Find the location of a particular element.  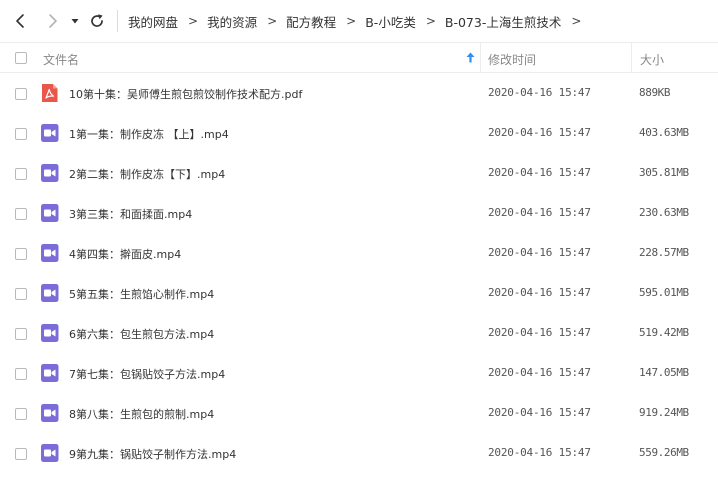

breadcrumb-item-netdisk: 我的网盘 is located at coordinates (153, 21).